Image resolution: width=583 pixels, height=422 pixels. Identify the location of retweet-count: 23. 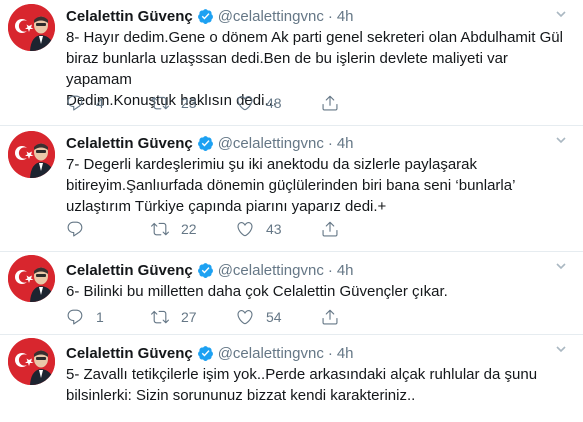
(189, 103).